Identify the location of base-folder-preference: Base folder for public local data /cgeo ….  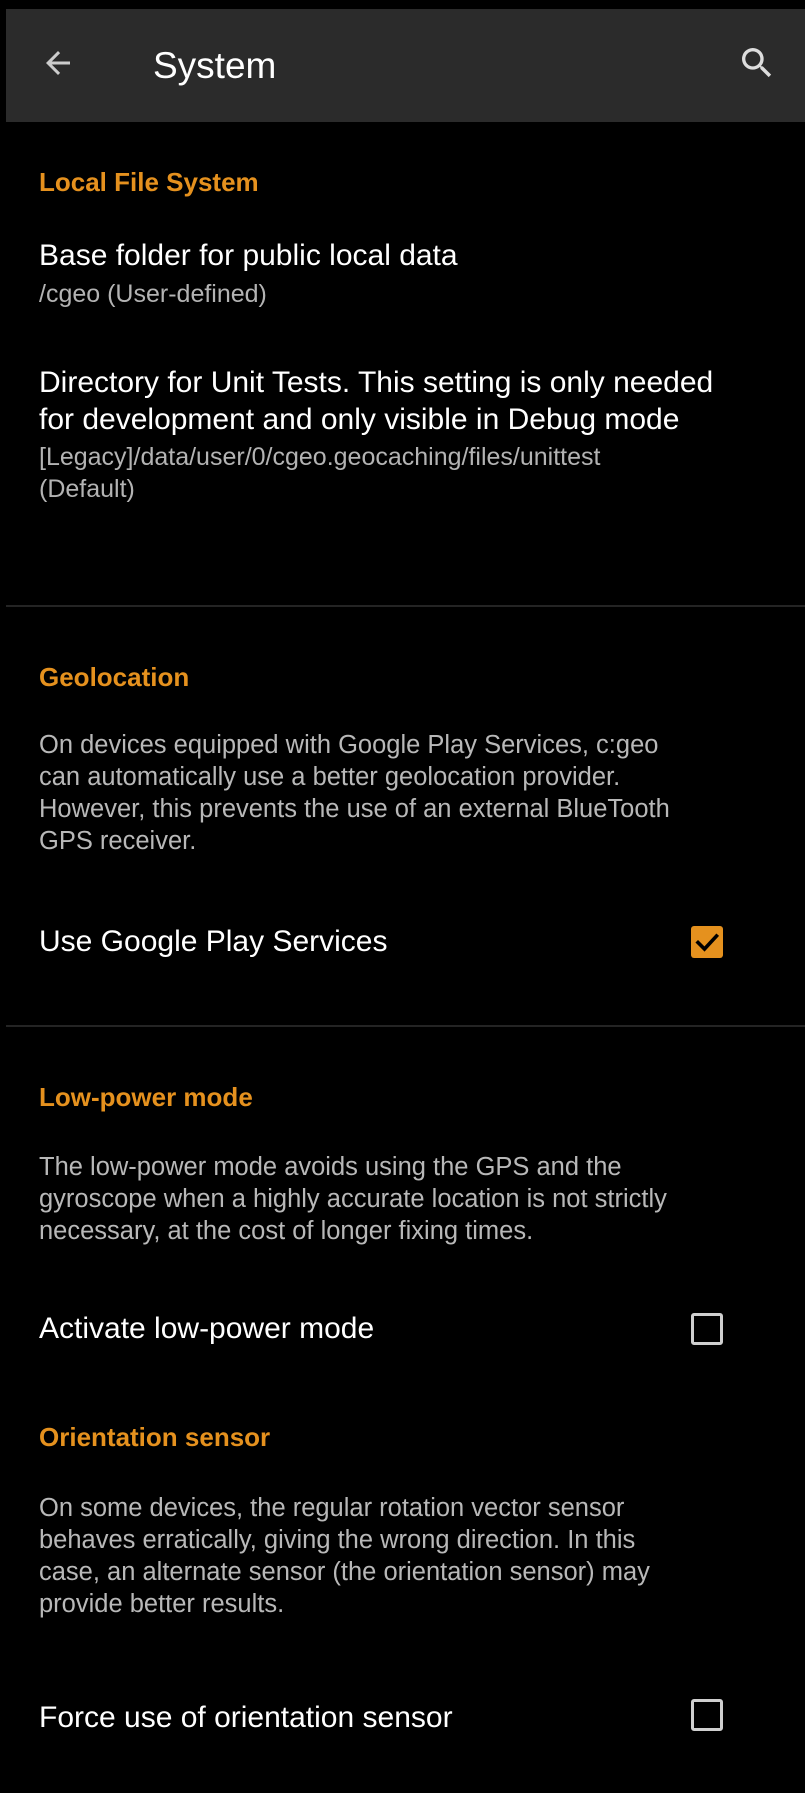
(405, 277).